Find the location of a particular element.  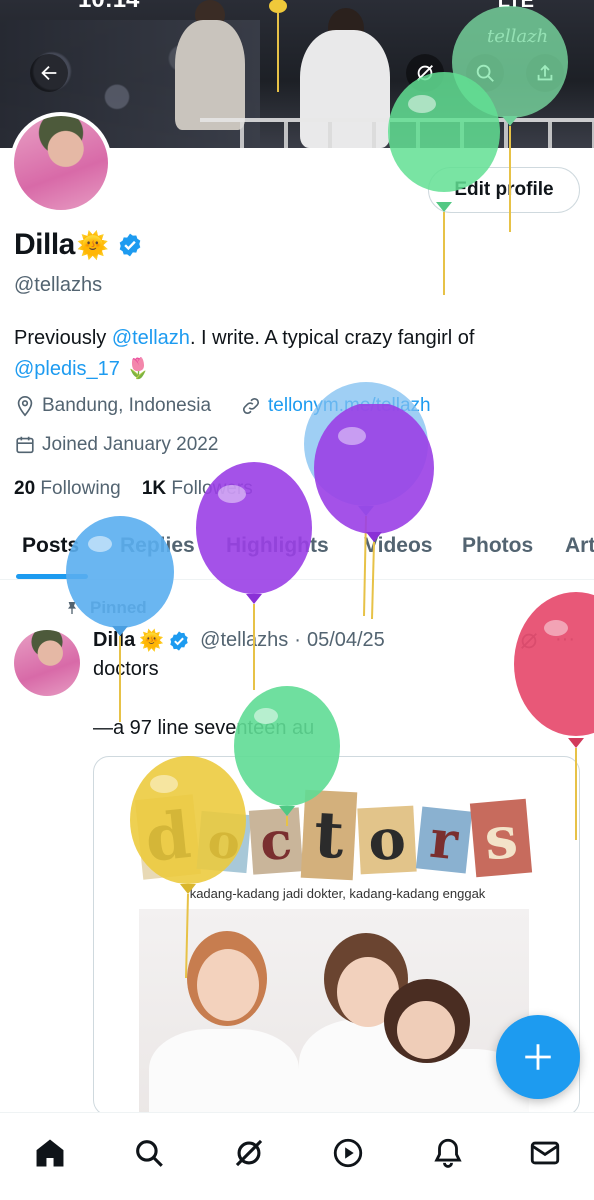

arrow-left-icon is located at coordinates (49, 73).